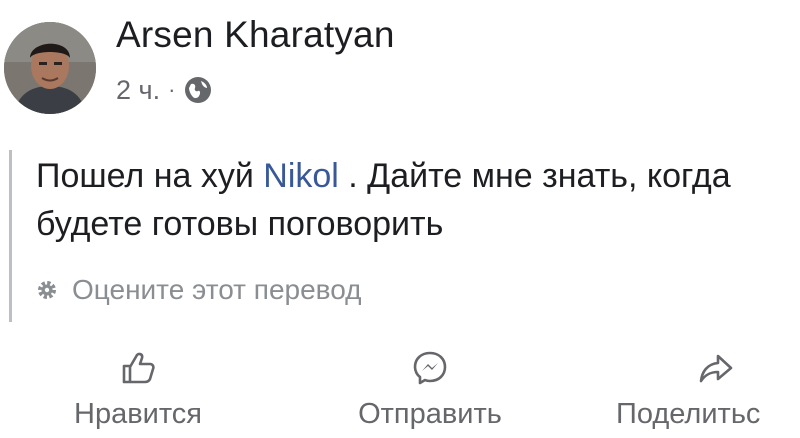 Image resolution: width=800 pixels, height=438 pixels. What do you see at coordinates (138, 90) in the screenshot?
I see `post-time: 2 ч.` at bounding box center [138, 90].